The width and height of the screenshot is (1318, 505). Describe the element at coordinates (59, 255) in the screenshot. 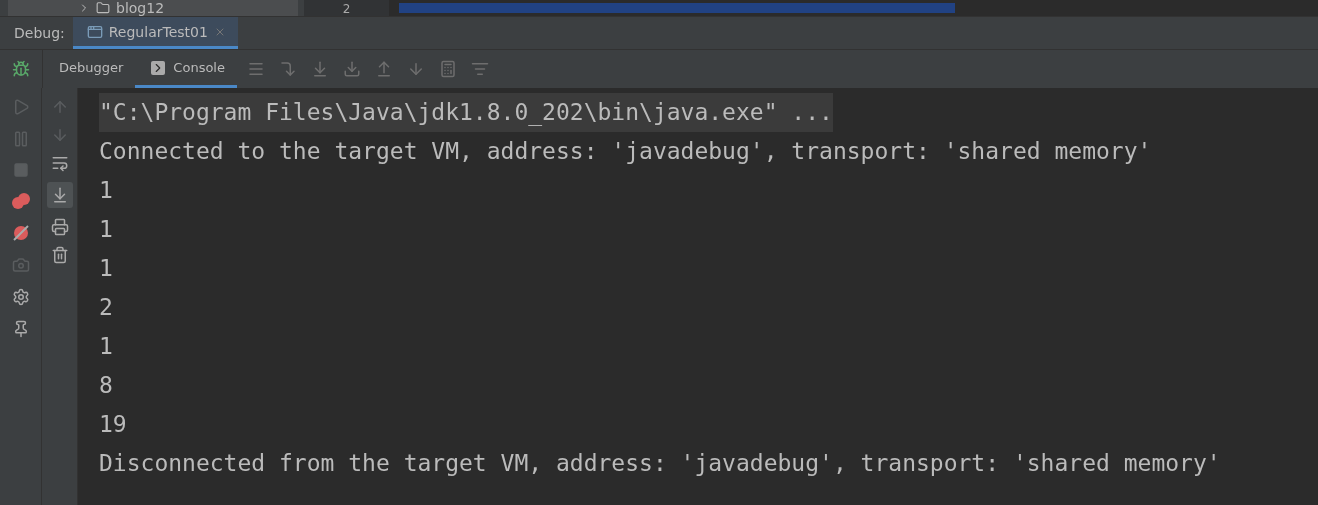

I see `trash-icon` at that location.